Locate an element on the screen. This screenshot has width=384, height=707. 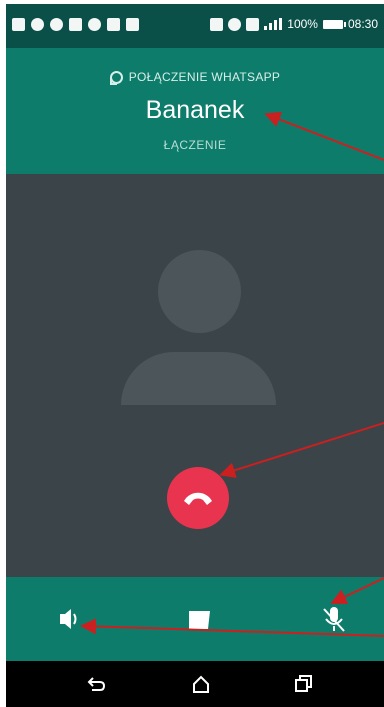
contact-name: Bananek is located at coordinates (195, 110).